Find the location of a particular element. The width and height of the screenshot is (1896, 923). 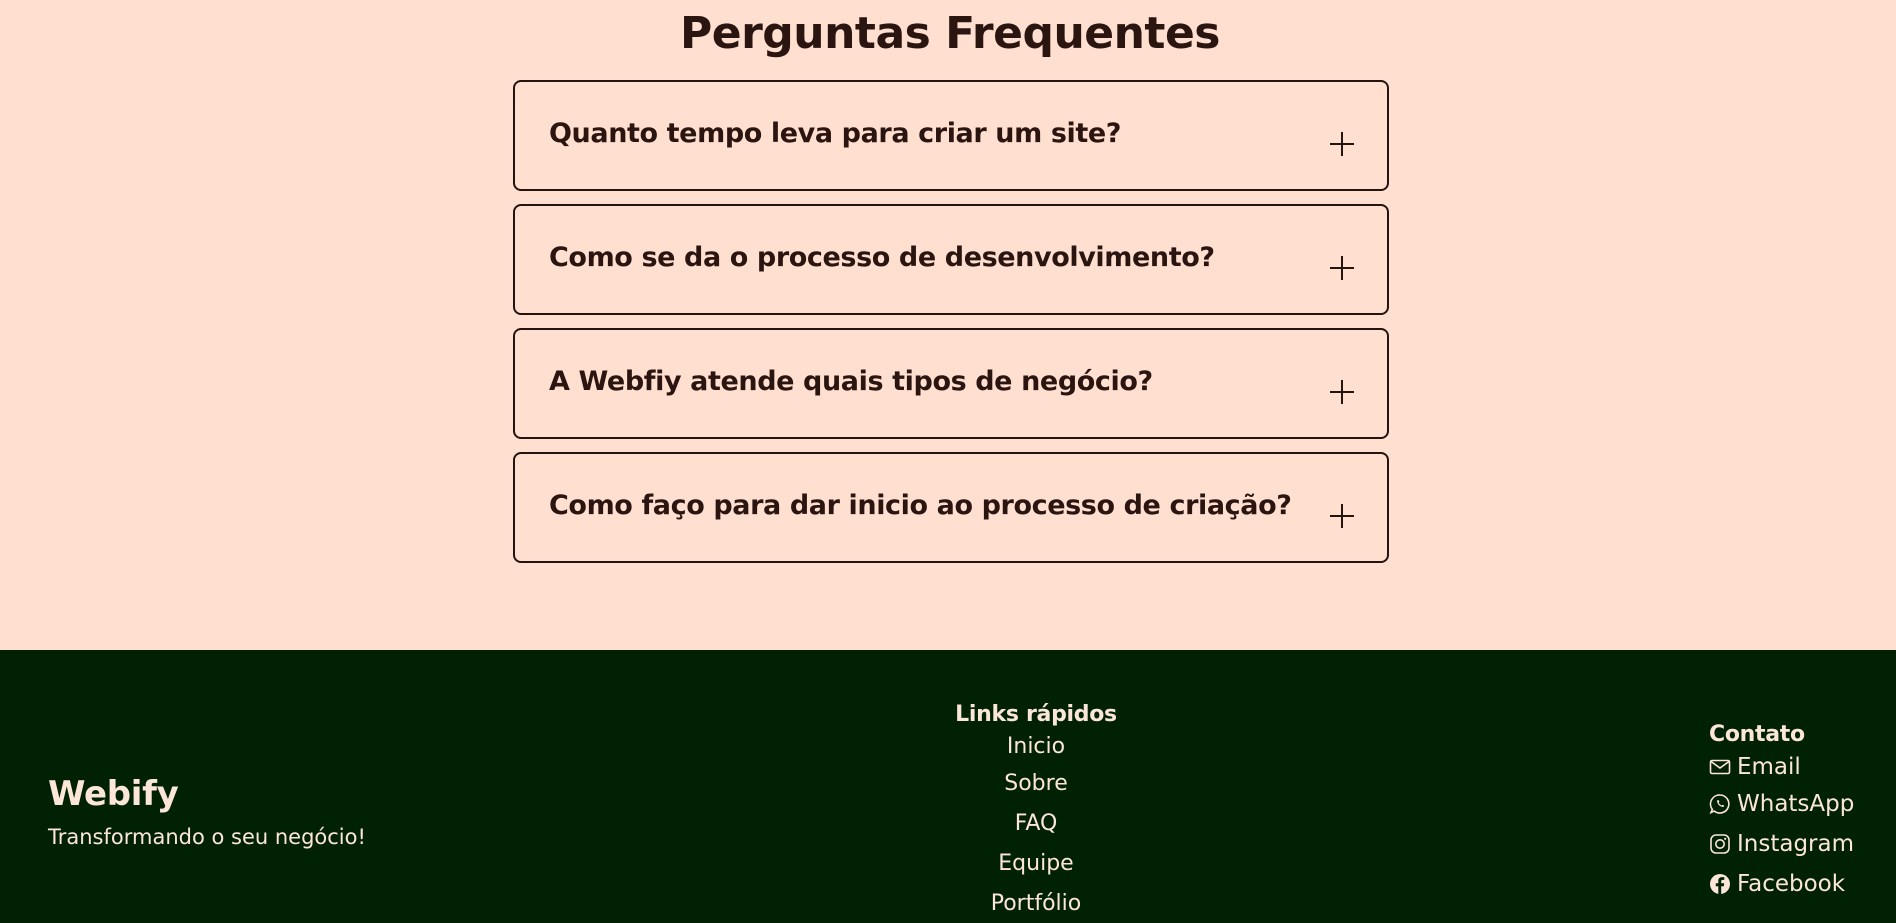

footer-brand: Webify Transformando o seu negócio! is located at coordinates (207, 812).